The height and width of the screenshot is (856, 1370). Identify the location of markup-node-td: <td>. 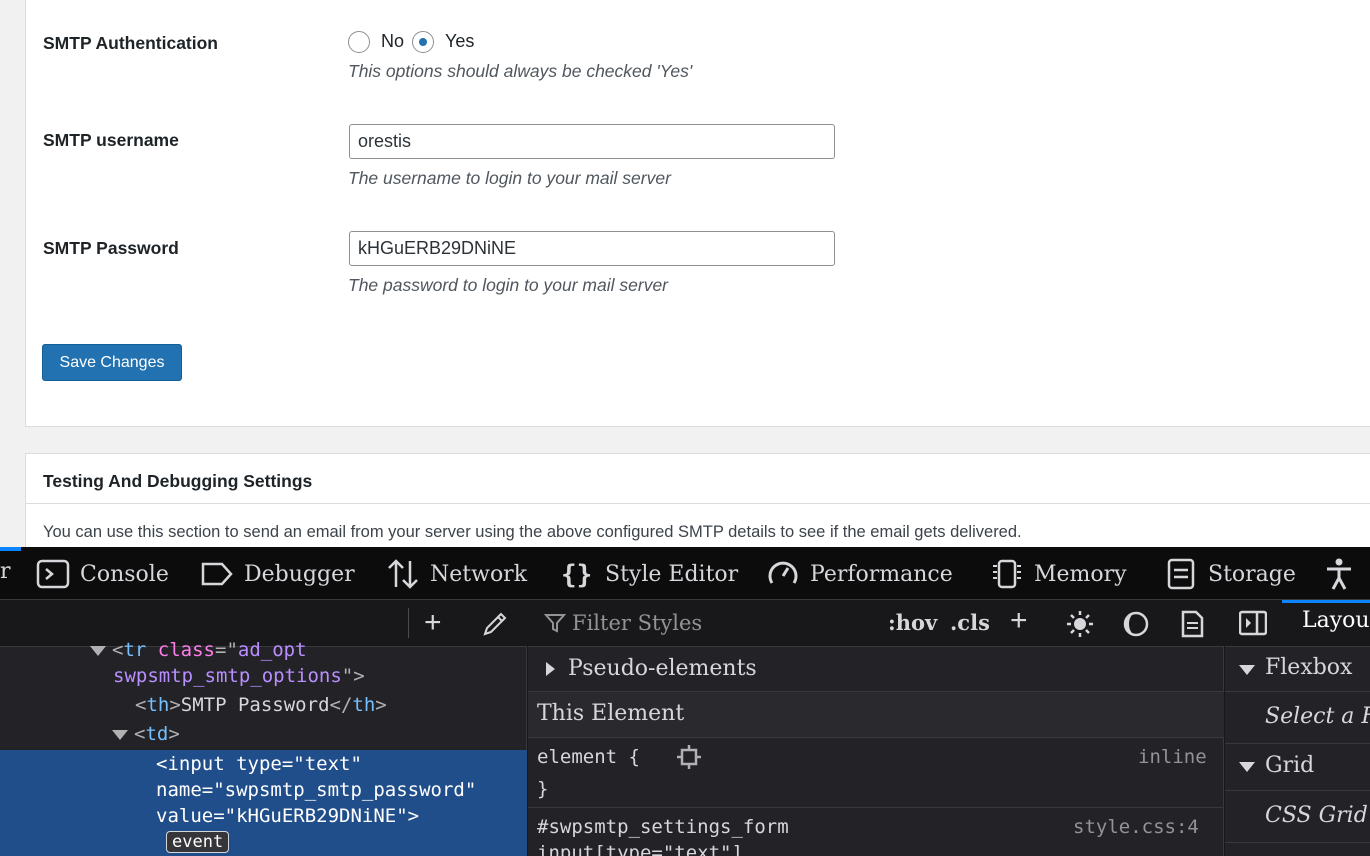
(146, 734).